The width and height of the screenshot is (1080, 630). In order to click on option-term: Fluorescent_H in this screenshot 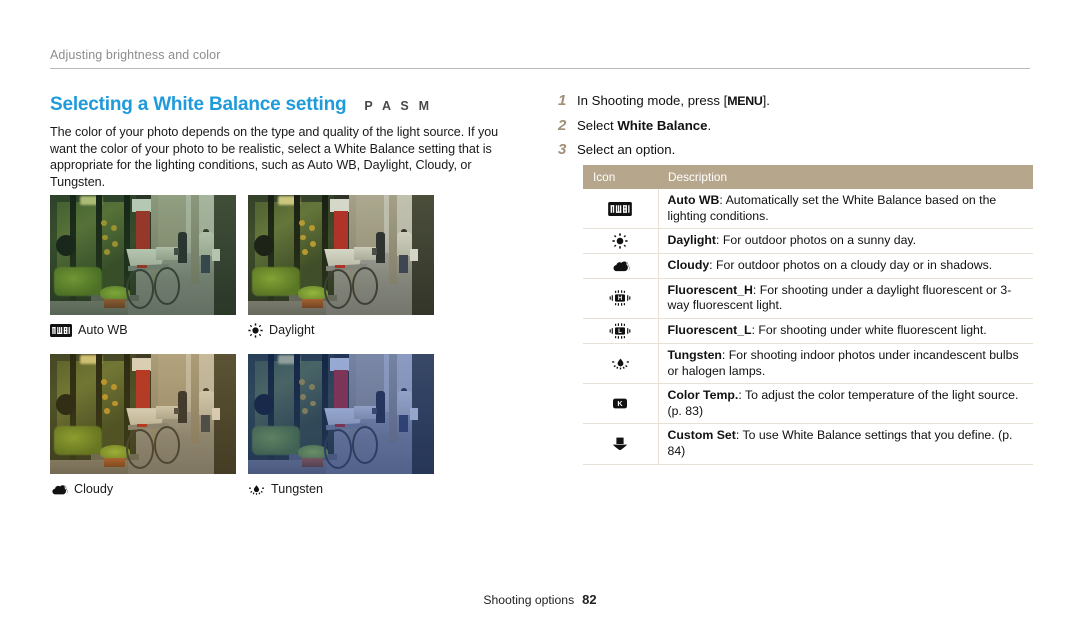, I will do `click(710, 289)`.